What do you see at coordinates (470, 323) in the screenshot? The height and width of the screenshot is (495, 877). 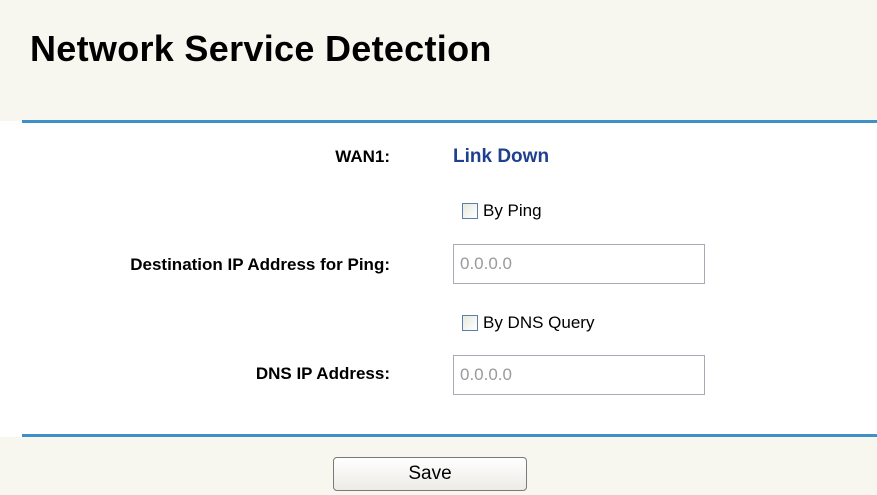 I see `by-dns-checkbox` at bounding box center [470, 323].